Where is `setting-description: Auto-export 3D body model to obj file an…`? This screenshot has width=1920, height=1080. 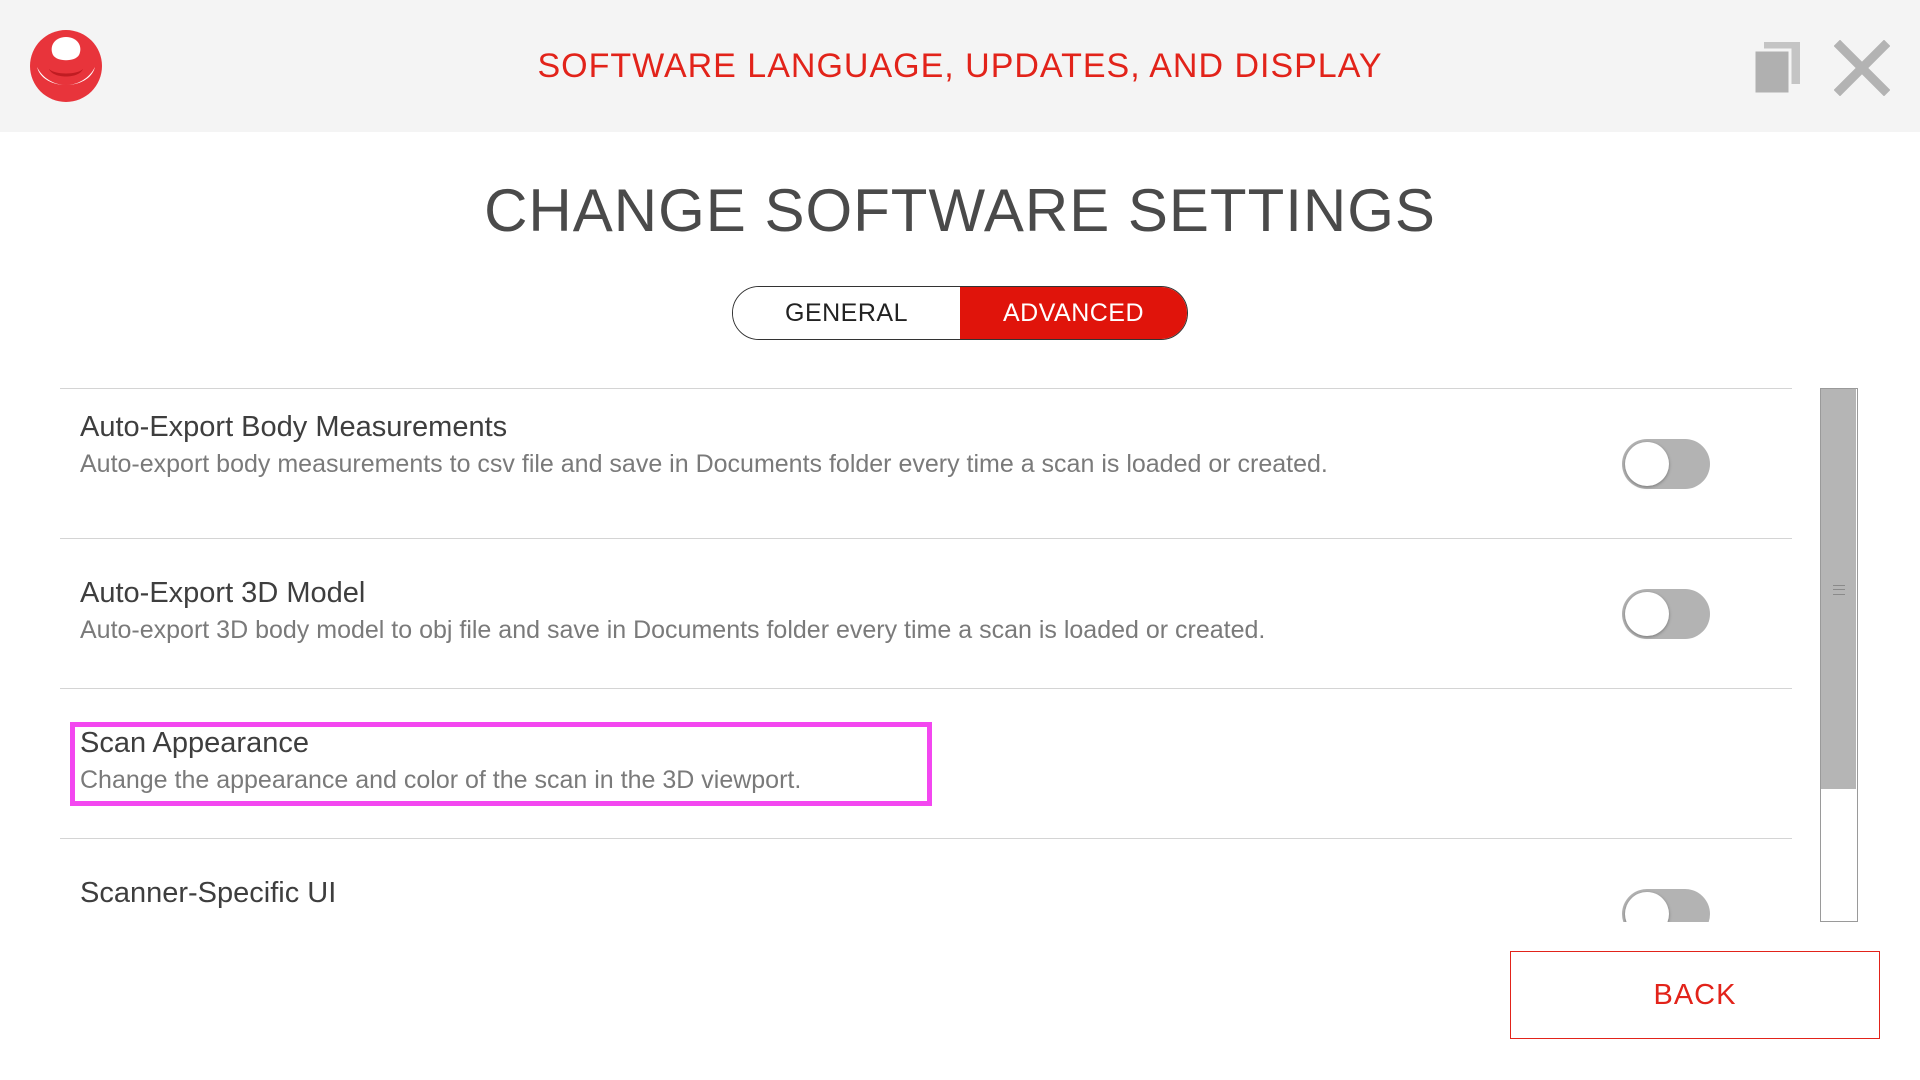
setting-description: Auto-export 3D body model to obj file an… is located at coordinates (673, 630).